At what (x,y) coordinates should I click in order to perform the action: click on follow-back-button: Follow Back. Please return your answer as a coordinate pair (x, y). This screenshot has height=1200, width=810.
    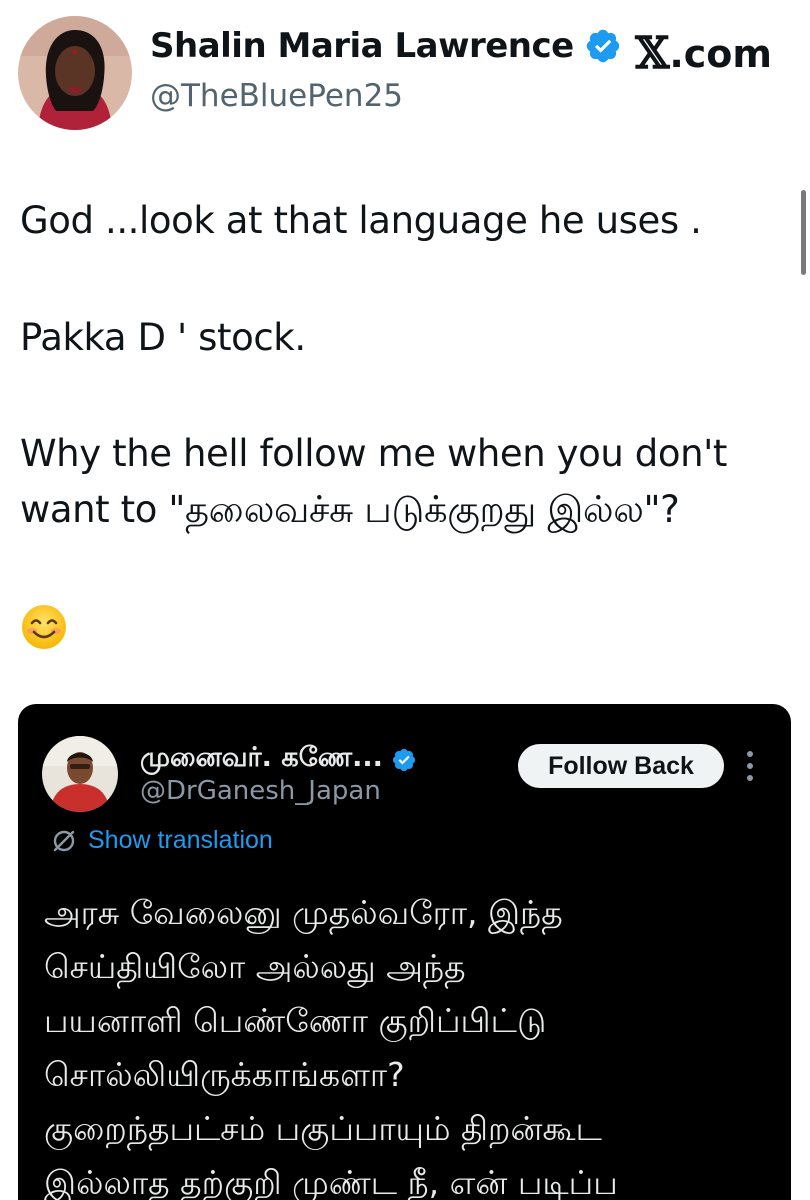
    Looking at the image, I should click on (621, 766).